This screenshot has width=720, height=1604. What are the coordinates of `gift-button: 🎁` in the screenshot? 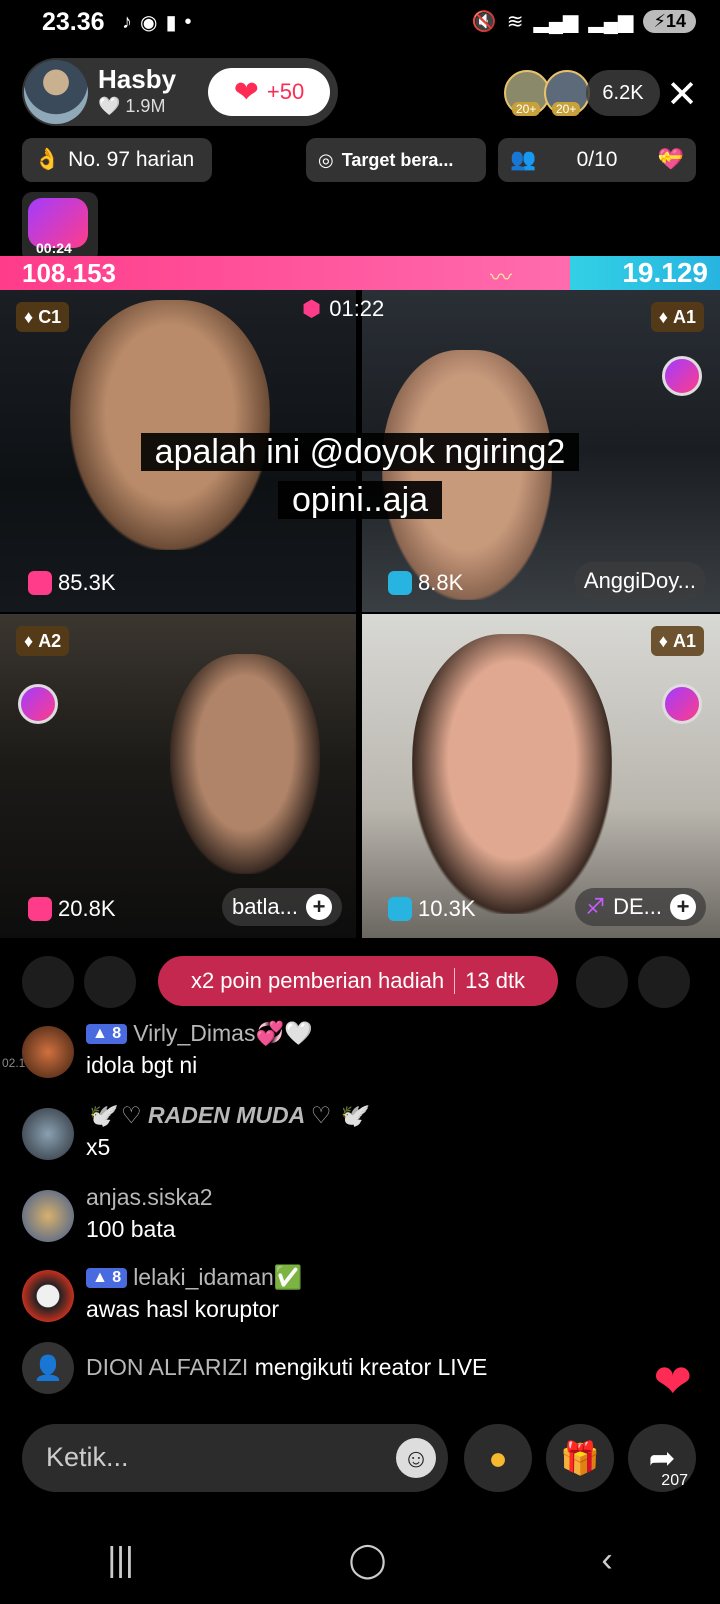 It's located at (580, 1458).